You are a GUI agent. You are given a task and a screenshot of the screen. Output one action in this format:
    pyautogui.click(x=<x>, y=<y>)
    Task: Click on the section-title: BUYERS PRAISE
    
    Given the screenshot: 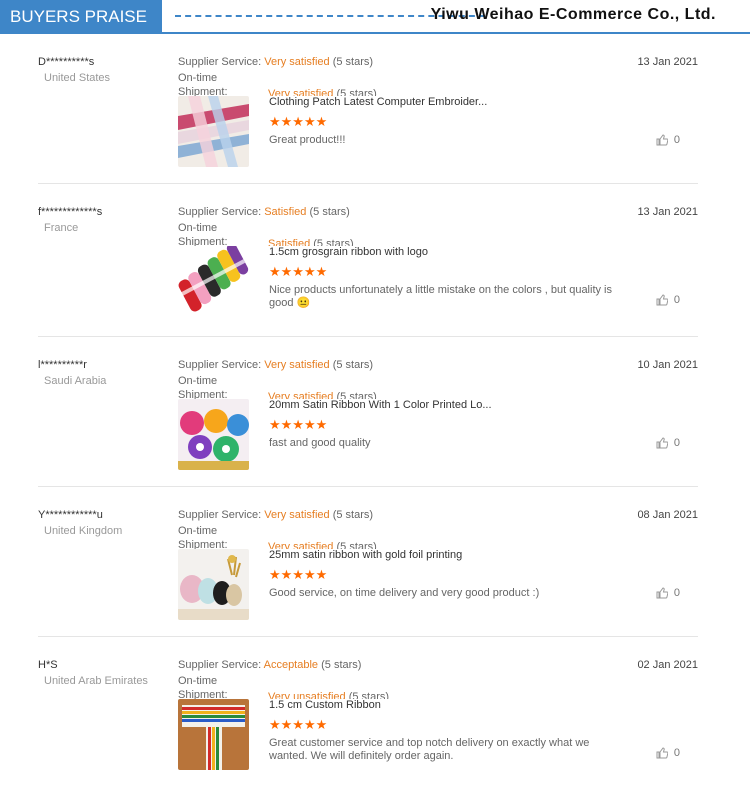 What is the action you would take?
    pyautogui.click(x=81, y=17)
    